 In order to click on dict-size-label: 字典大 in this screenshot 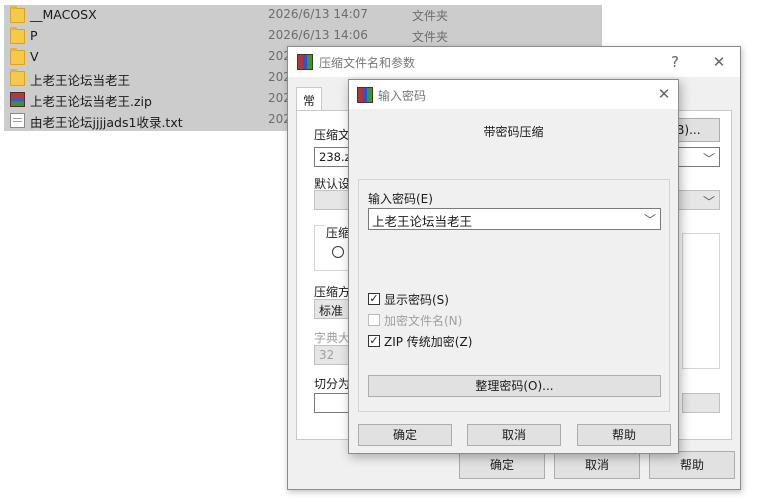, I will do `click(332, 338)`.